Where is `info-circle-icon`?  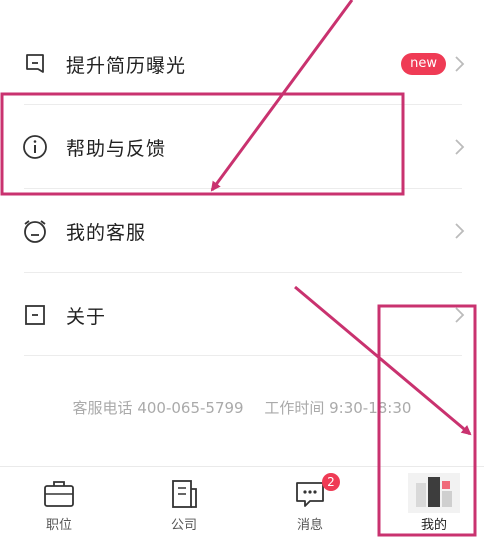 info-circle-icon is located at coordinates (35, 147).